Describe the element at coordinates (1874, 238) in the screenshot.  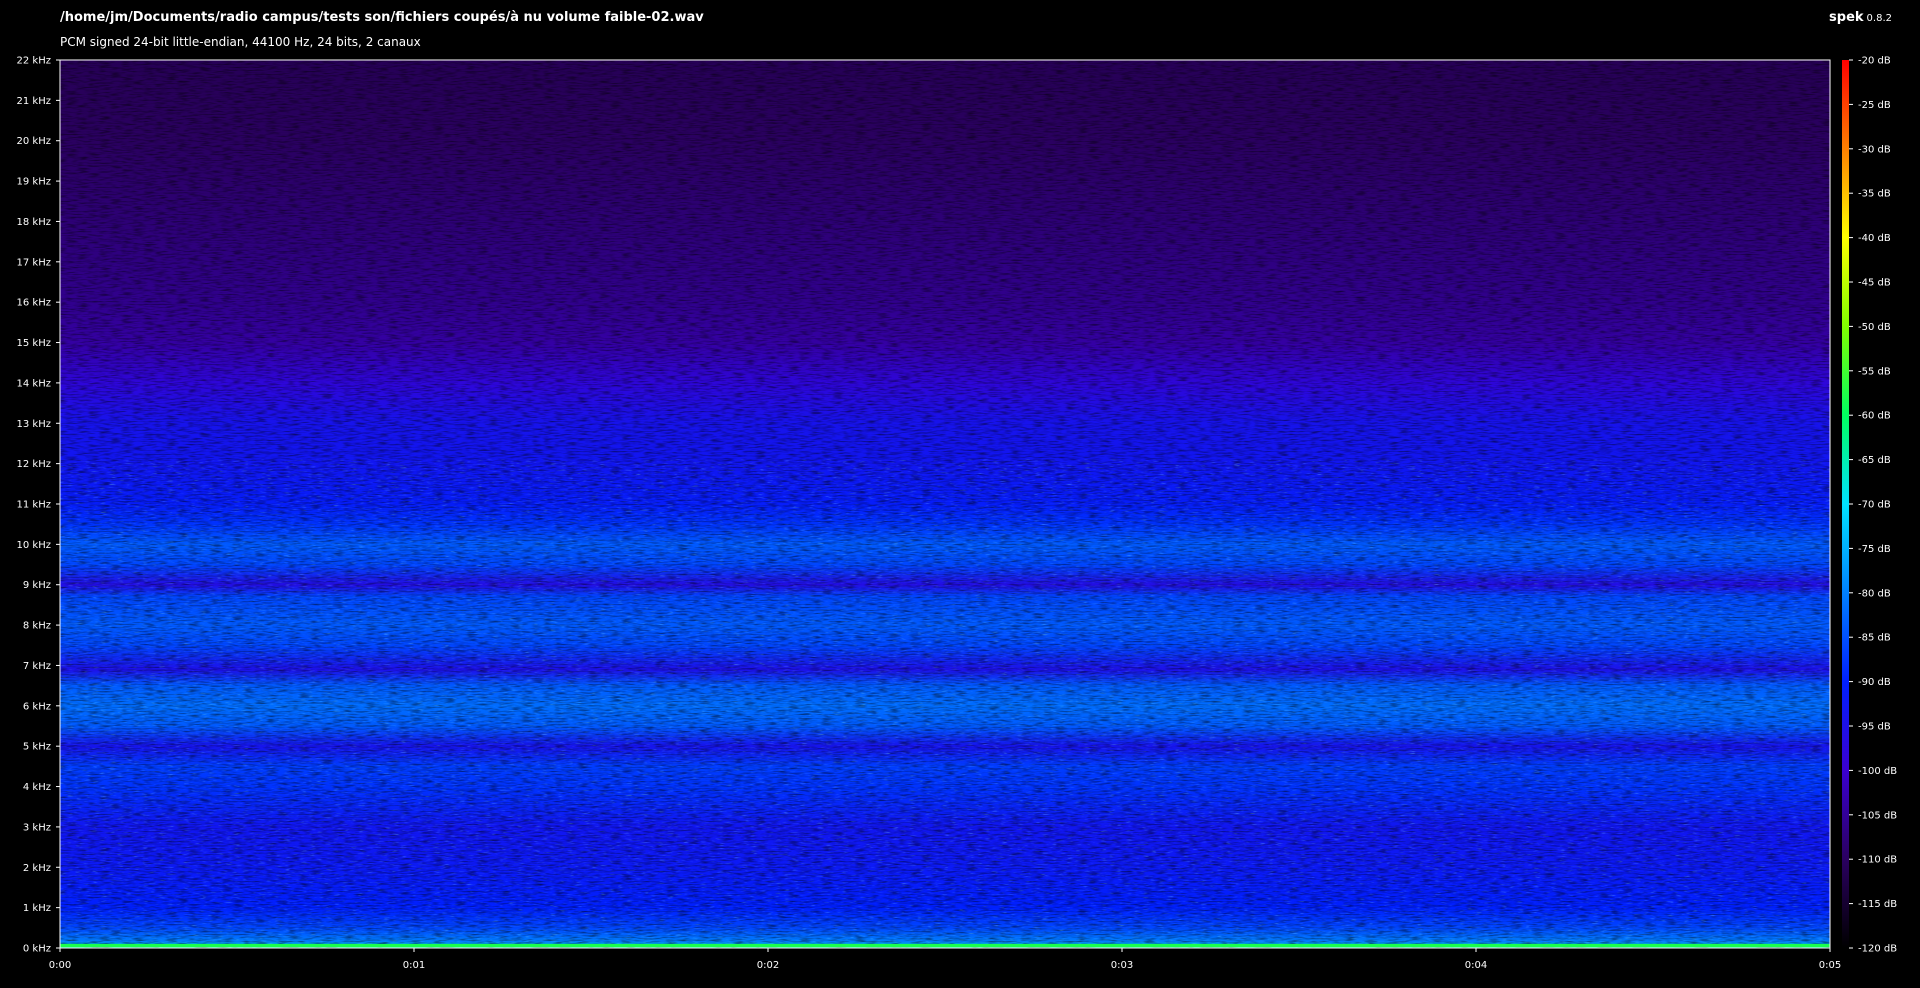
I see `db-tick-label: -40 dB` at that location.